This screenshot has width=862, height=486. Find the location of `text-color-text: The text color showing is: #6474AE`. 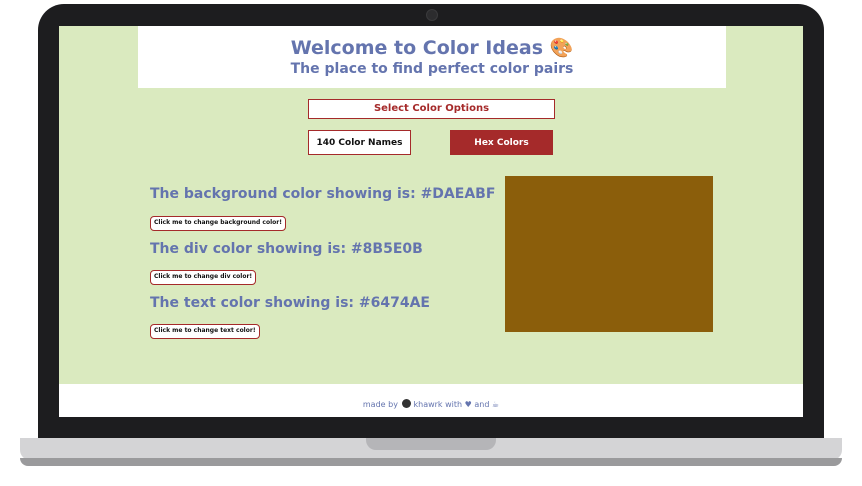

text-color-text: The text color showing is: #6474AE is located at coordinates (290, 303).